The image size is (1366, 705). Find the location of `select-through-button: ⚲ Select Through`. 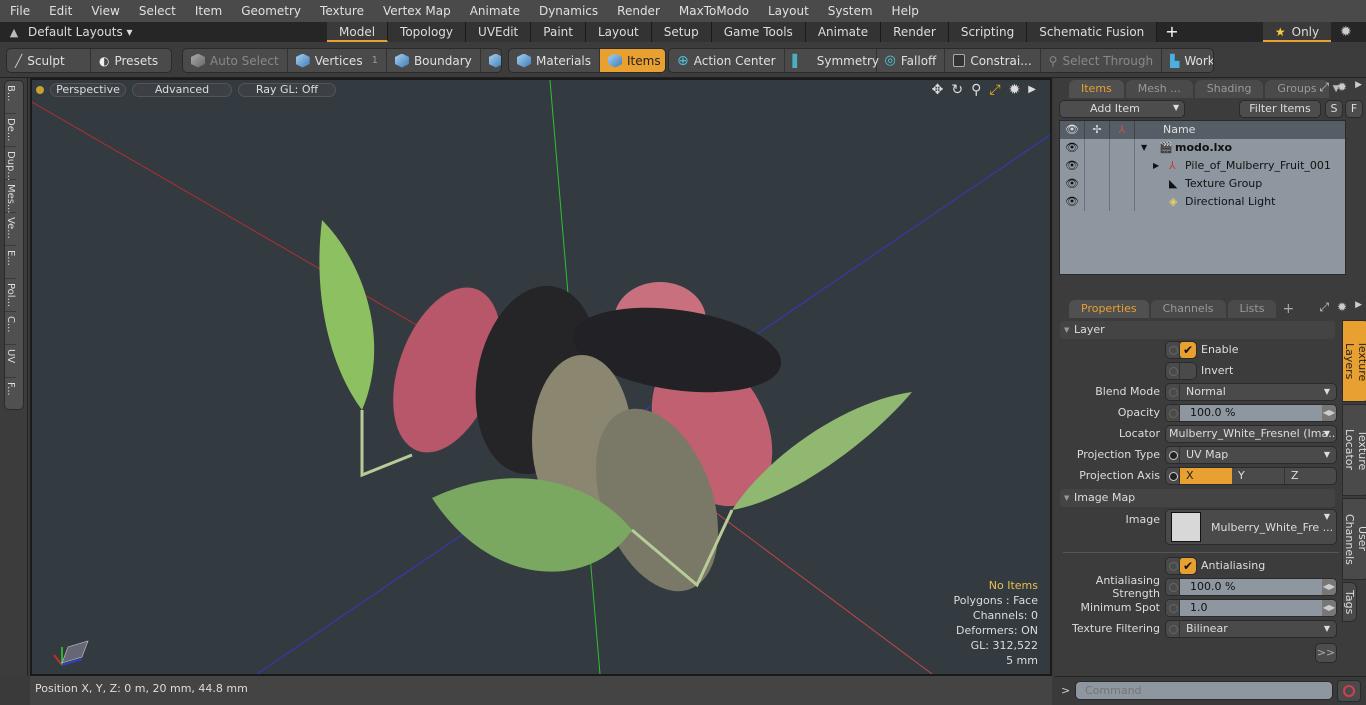

select-through-button: ⚲ Select Through is located at coordinates (1102, 60).